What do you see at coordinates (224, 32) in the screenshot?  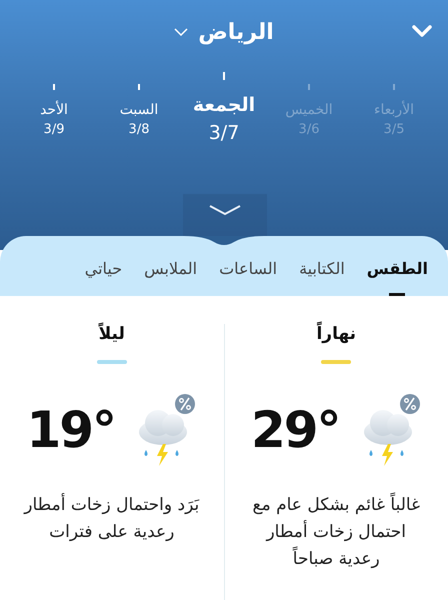 I see `city-selector: الرياض` at bounding box center [224, 32].